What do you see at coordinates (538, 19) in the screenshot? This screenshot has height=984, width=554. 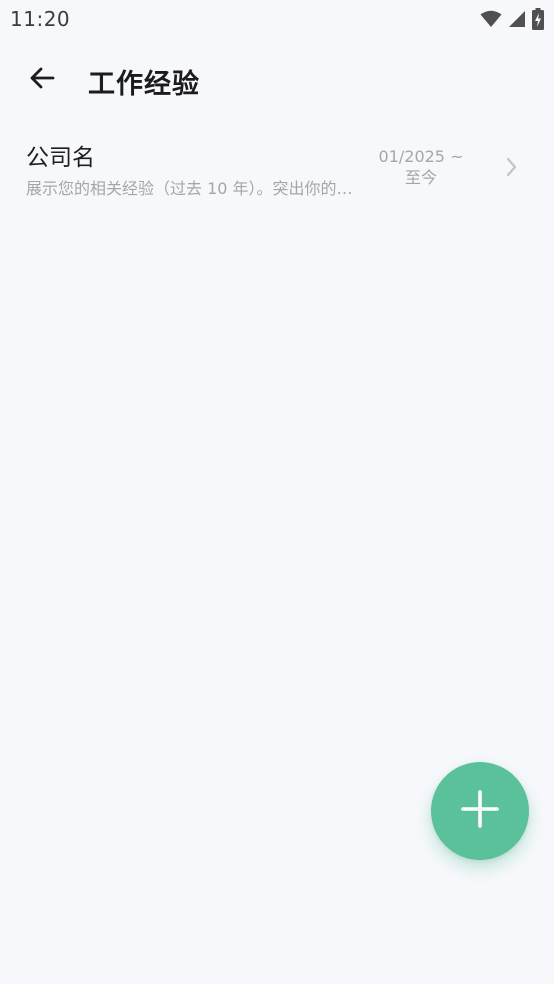 I see `battery-charging-icon` at bounding box center [538, 19].